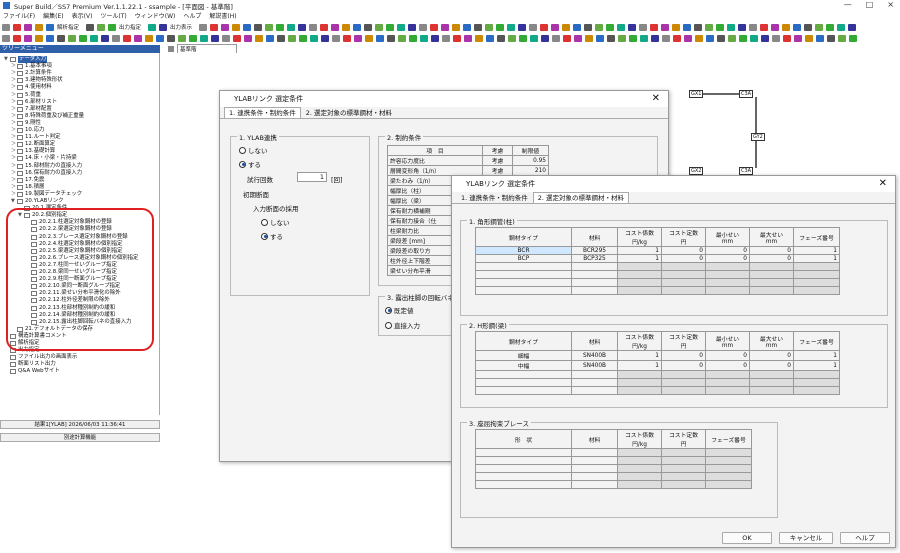 This screenshot has height=553, width=900. Describe the element at coordinates (523, 365) in the screenshot. I see `table-cell: 中幅` at that location.